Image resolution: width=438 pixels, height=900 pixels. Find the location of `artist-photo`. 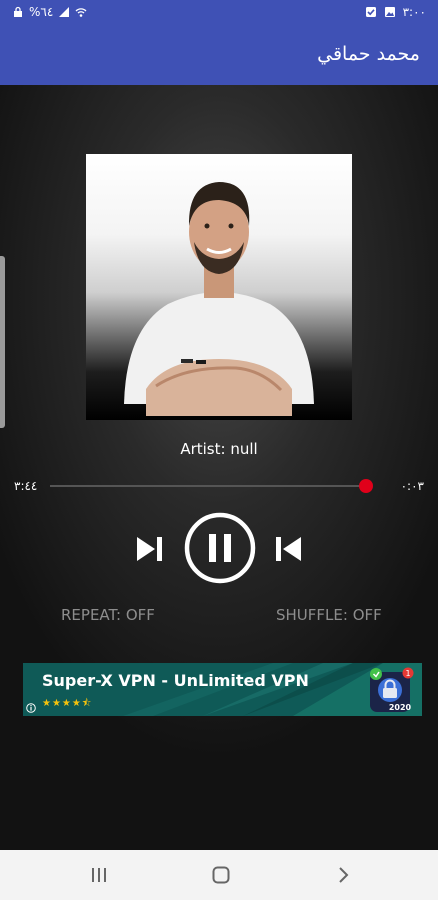

artist-photo is located at coordinates (219, 299).